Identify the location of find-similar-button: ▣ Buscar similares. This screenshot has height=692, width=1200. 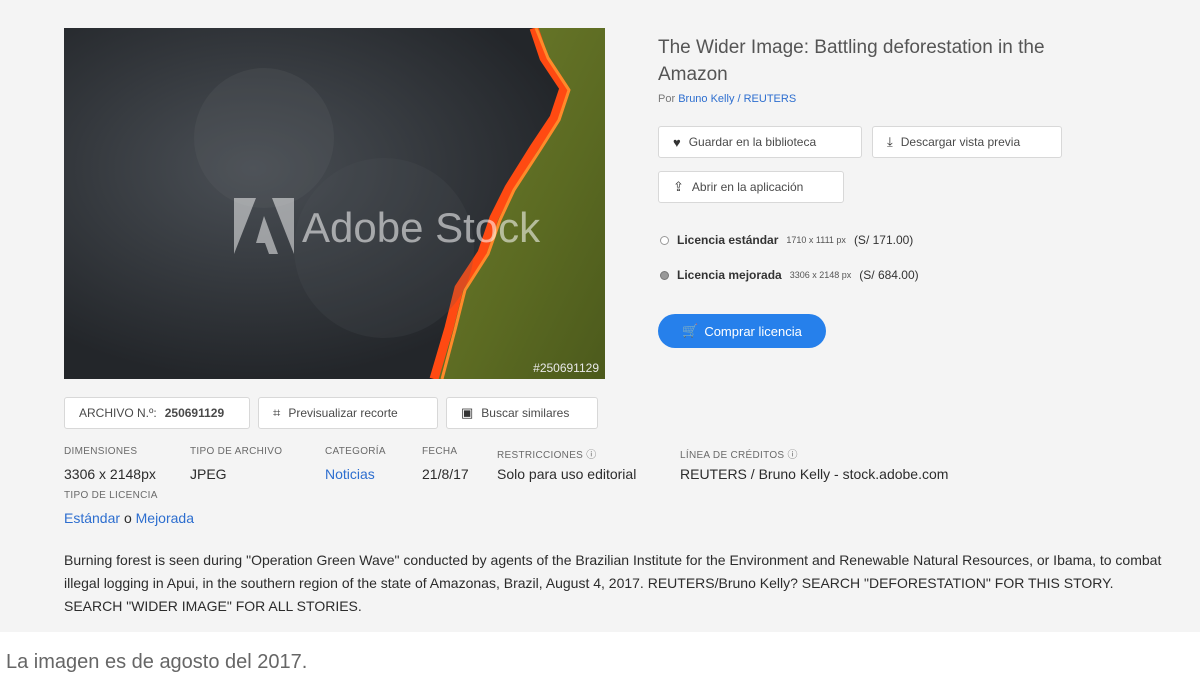
(522, 413).